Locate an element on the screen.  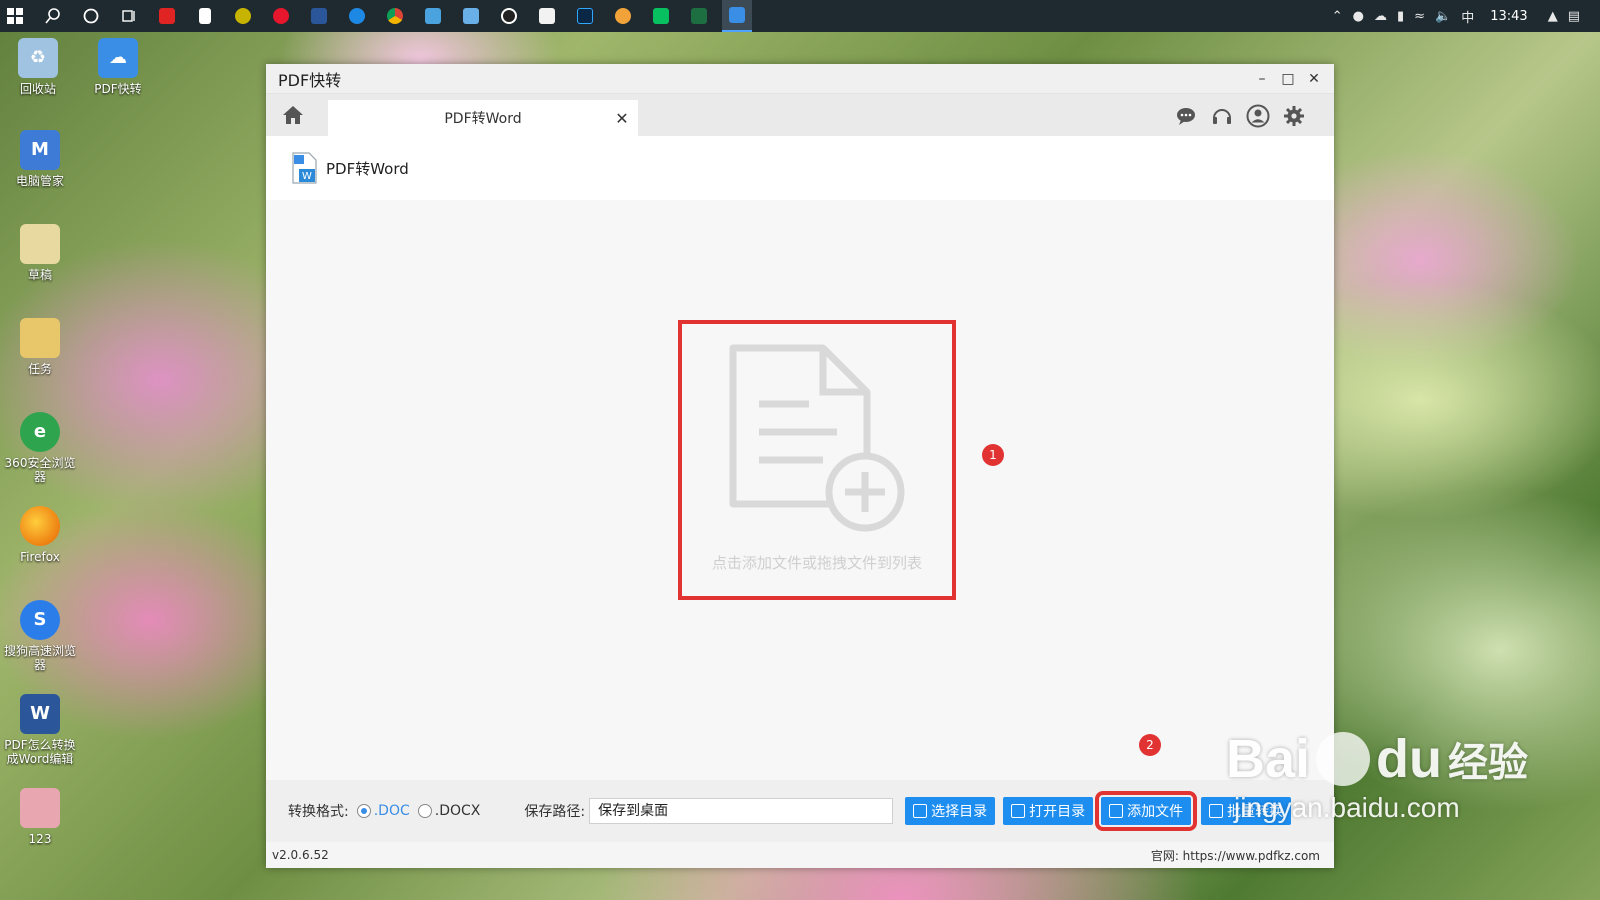
status-bar: v2.0.6.52 官网: https://www.pdfkz.com is located at coordinates (800, 855).